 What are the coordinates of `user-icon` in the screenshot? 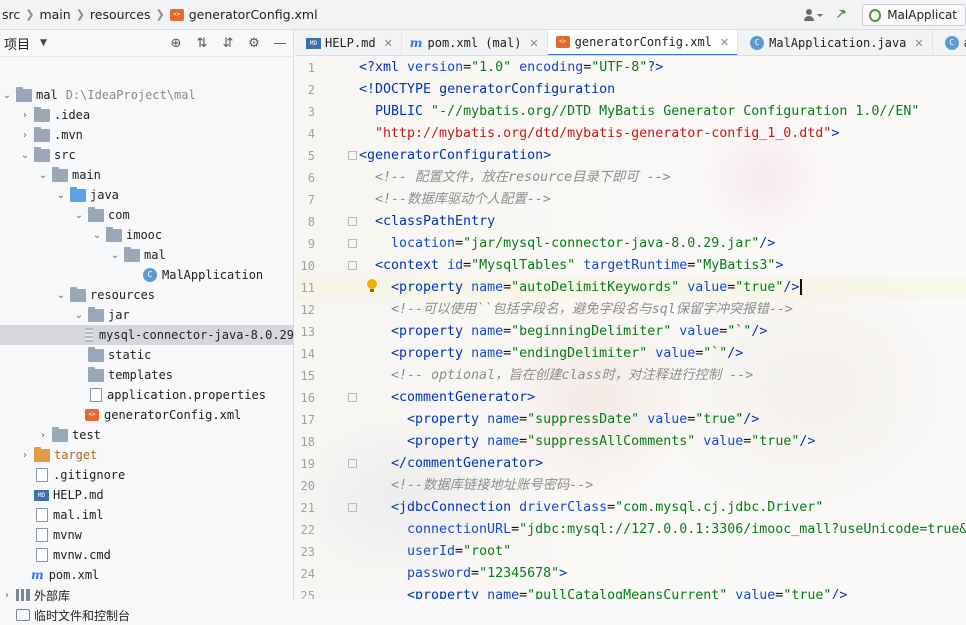 It's located at (813, 15).